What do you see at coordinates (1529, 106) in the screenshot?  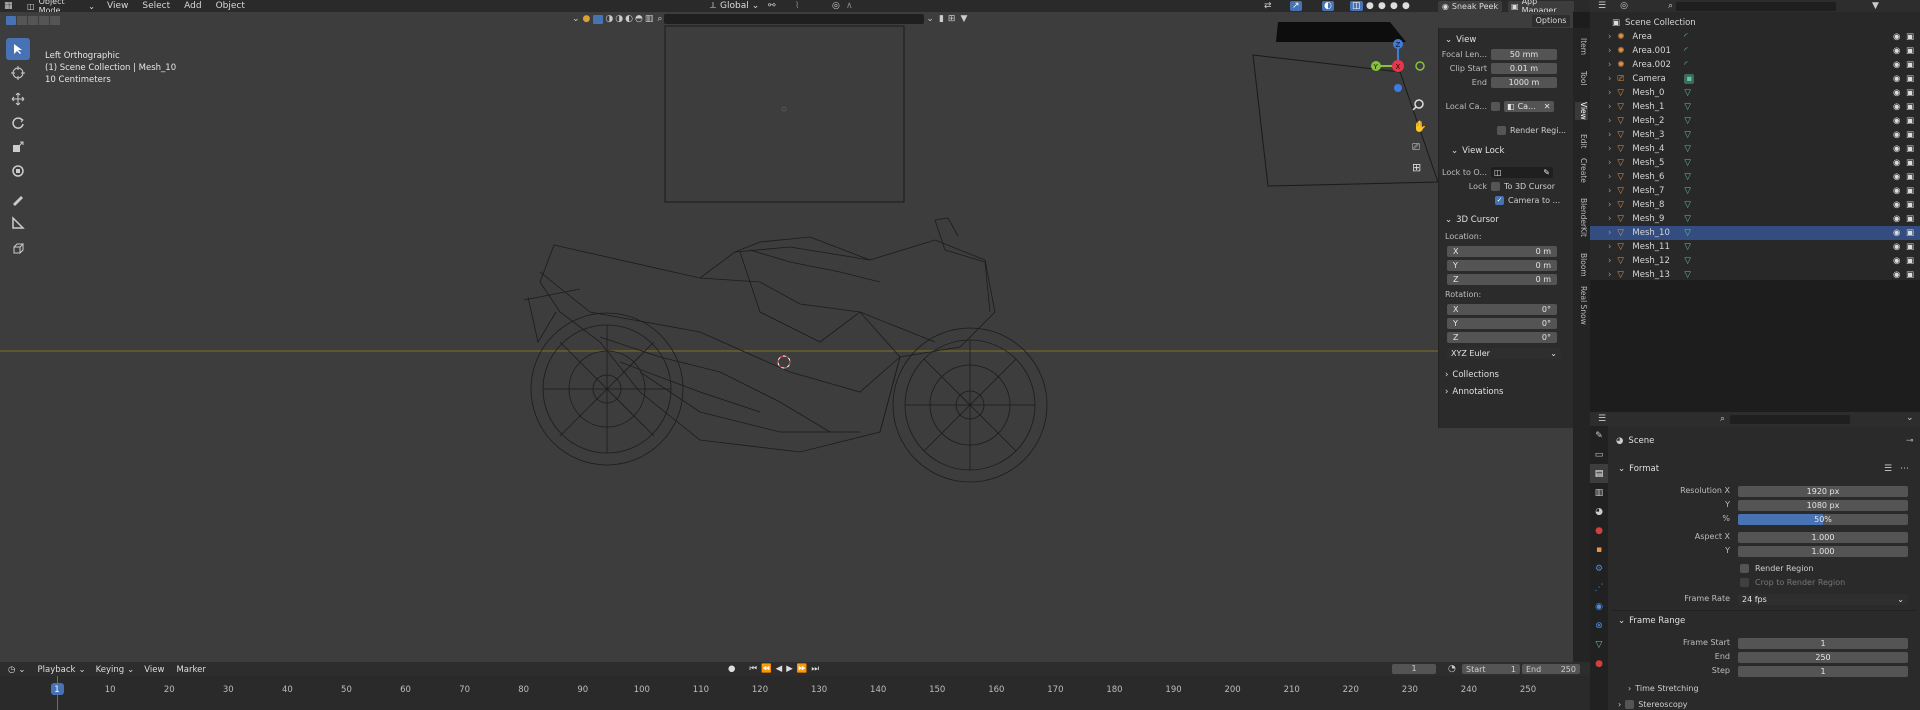 I see `local-camera-field: ◧ Ca... ✕` at bounding box center [1529, 106].